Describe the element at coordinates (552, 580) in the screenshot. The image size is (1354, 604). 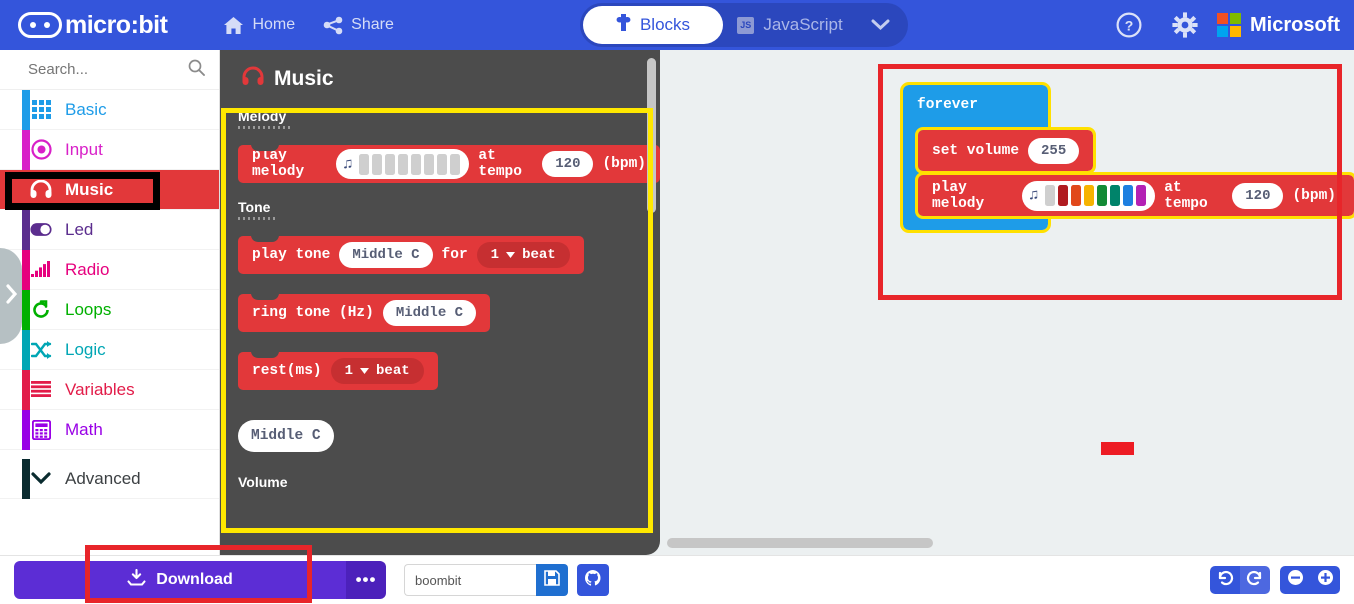
I see `save-project-button` at that location.